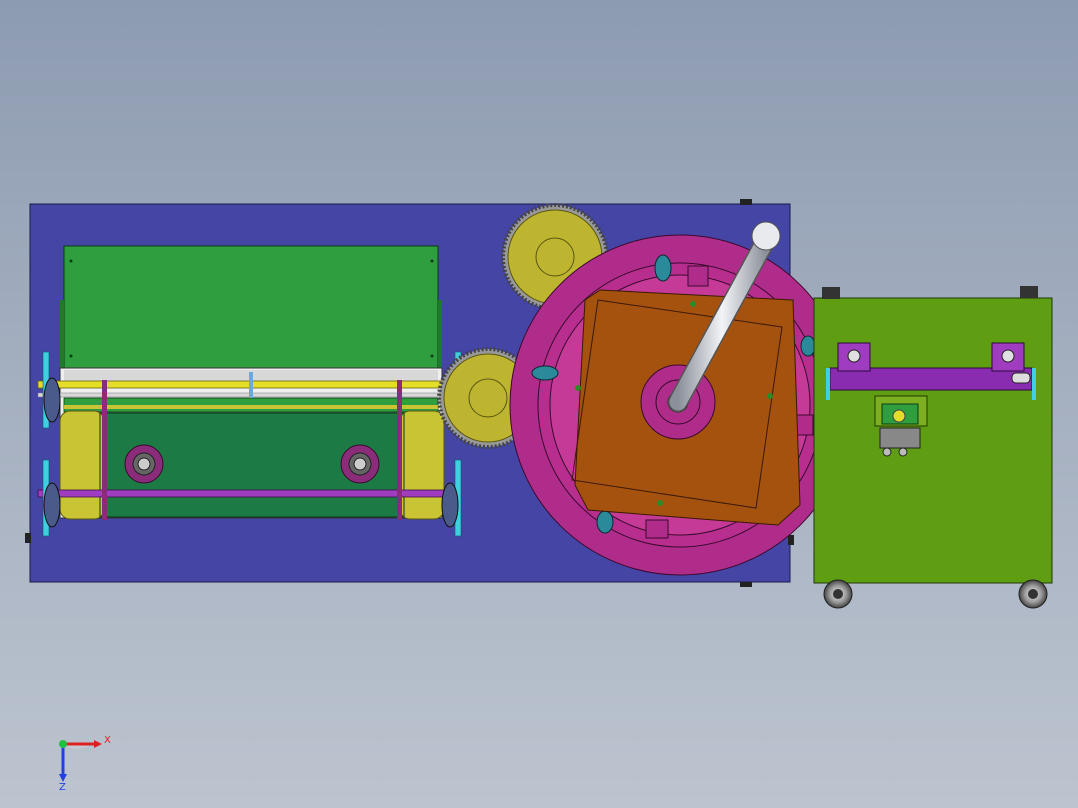 The height and width of the screenshot is (808, 1078). Describe the element at coordinates (360, 464) in the screenshot. I see `roller-bearing-right` at that location.